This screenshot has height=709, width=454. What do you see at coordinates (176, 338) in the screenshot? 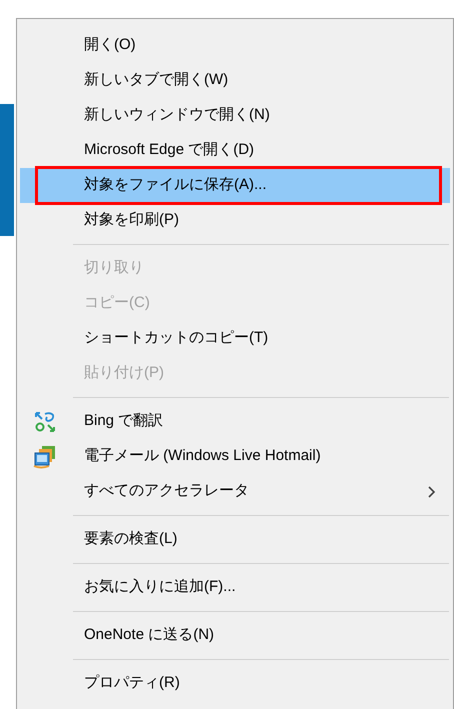
I see `menu-item-label: ショートカットのコピー(T)` at bounding box center [176, 338].